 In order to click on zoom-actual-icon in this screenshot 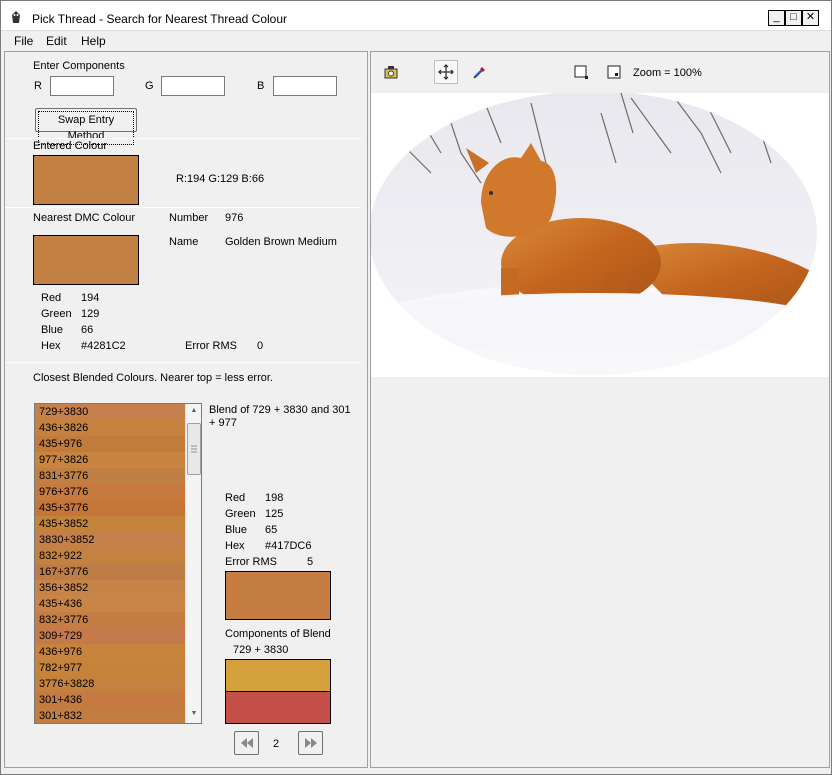, I will do `click(614, 72)`.